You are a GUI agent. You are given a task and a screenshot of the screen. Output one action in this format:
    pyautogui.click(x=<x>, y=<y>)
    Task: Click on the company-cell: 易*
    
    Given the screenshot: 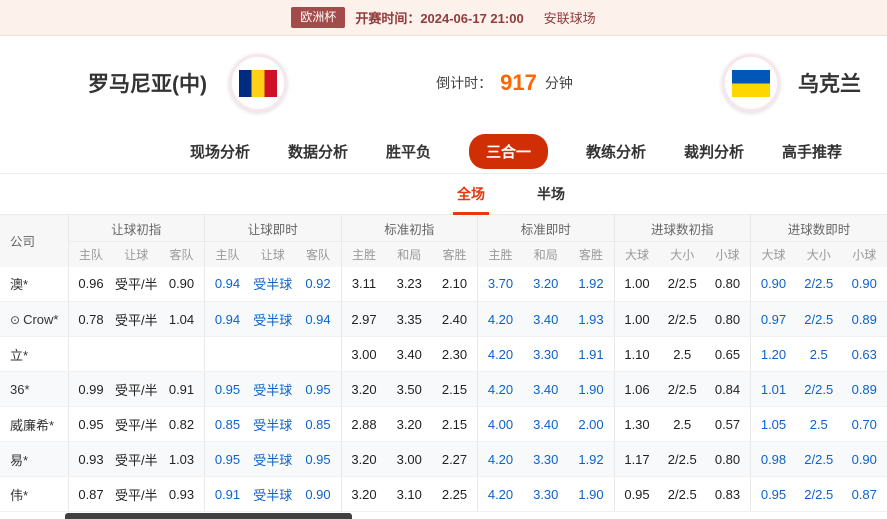 What is the action you would take?
    pyautogui.click(x=34, y=459)
    